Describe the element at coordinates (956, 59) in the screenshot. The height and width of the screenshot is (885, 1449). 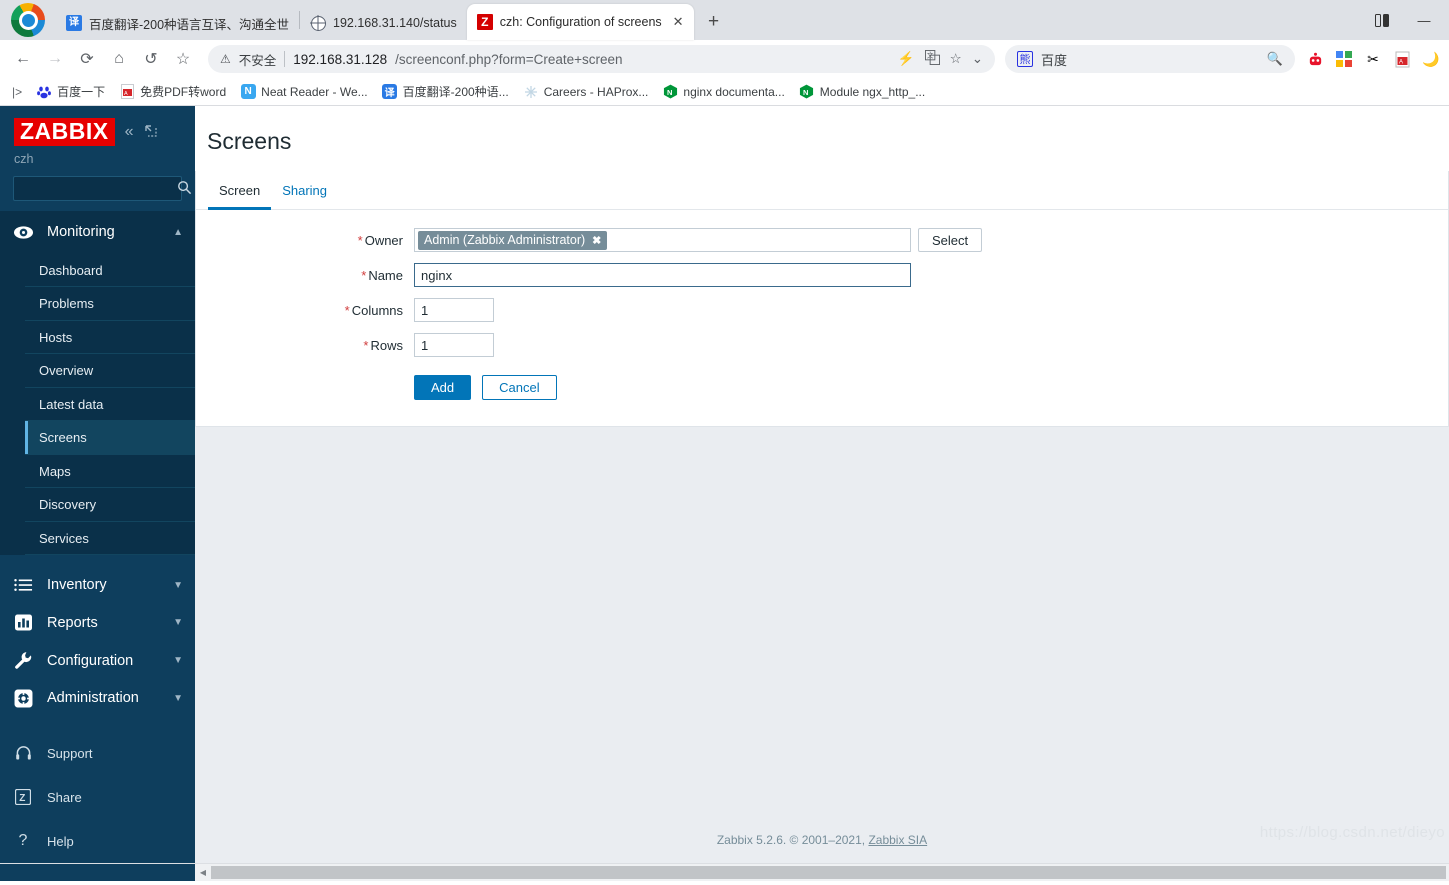
I see `star-icon: ☆` at that location.